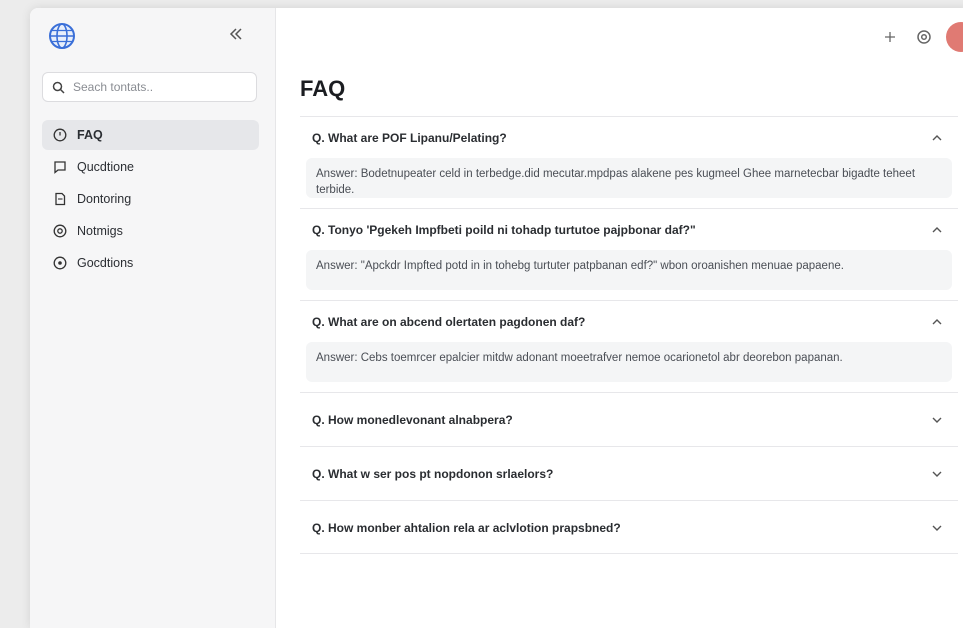  I want to click on chat-square-icon, so click(60, 167).